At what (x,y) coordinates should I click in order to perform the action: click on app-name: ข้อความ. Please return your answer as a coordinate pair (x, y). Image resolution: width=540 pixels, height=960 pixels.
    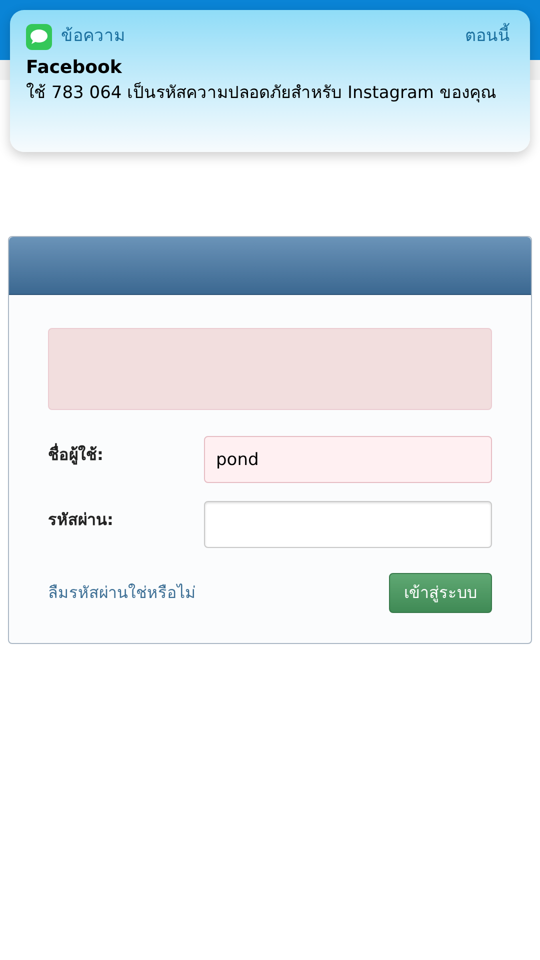
    Looking at the image, I should click on (93, 36).